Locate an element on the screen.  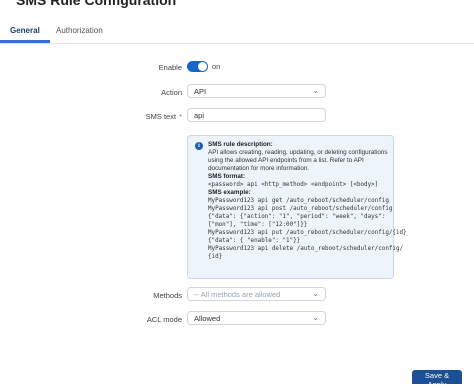
info-format-title: SMS format: is located at coordinates (227, 176).